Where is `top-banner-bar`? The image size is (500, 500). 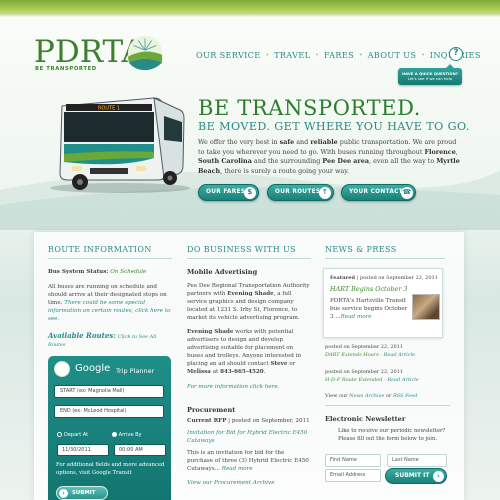 top-banner-bar is located at coordinates (250, 8).